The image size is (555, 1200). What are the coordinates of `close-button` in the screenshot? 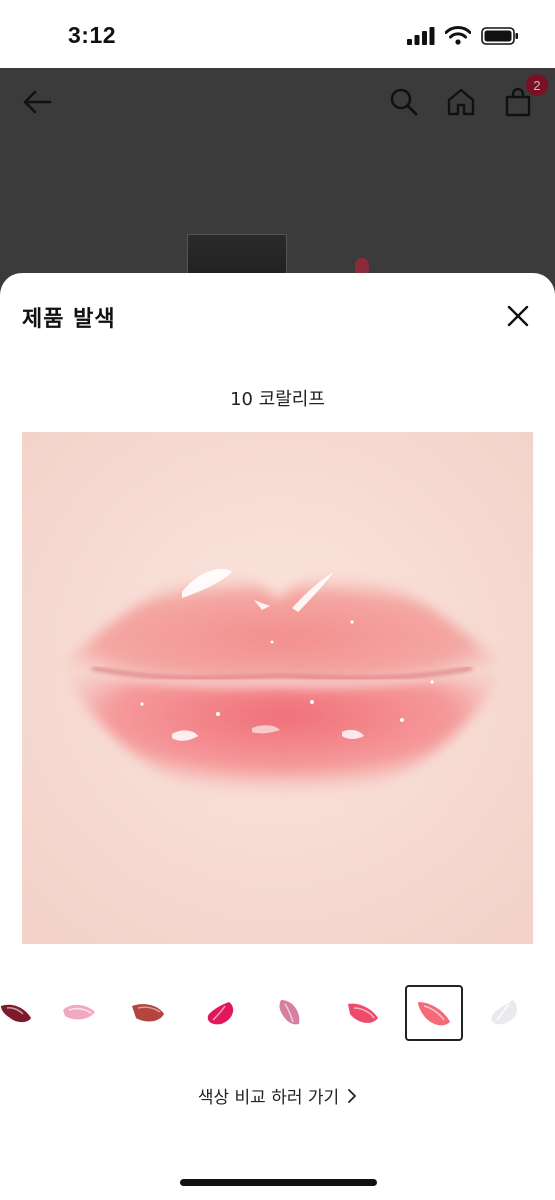 It's located at (518, 316).